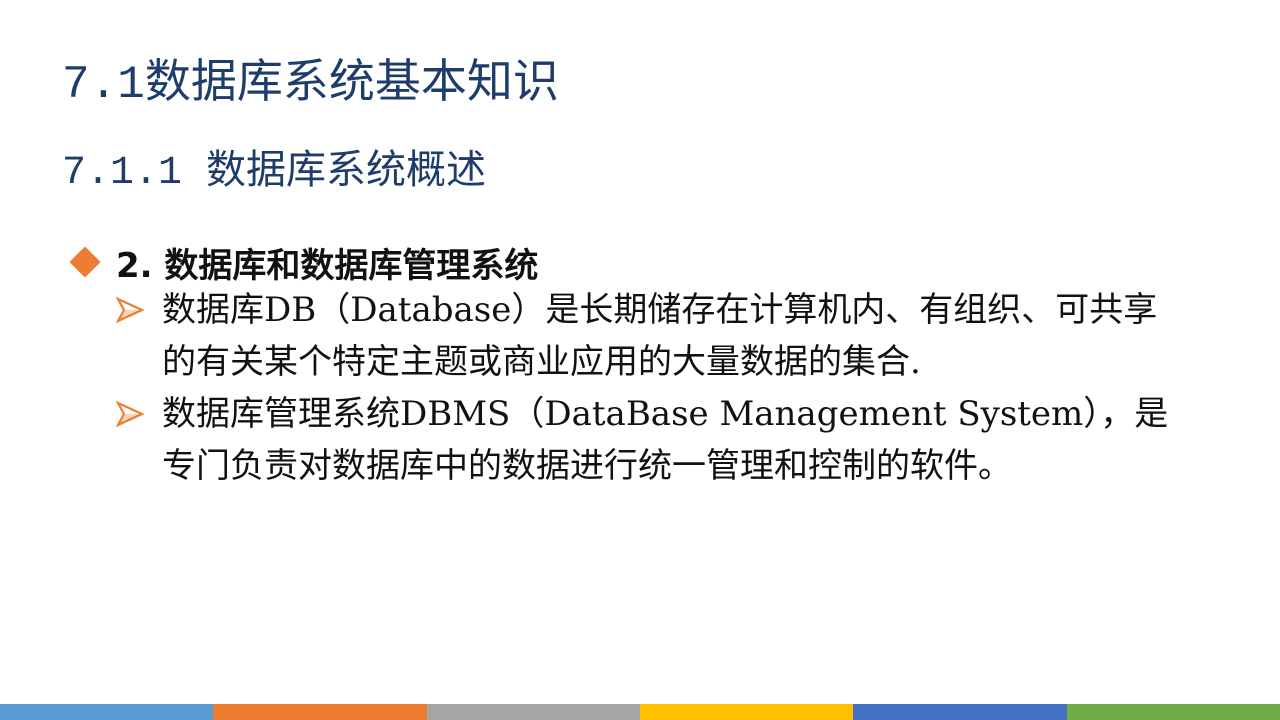 The width and height of the screenshot is (1280, 720). I want to click on section-point: 2. 数据库和数据库管理系统, so click(303, 262).